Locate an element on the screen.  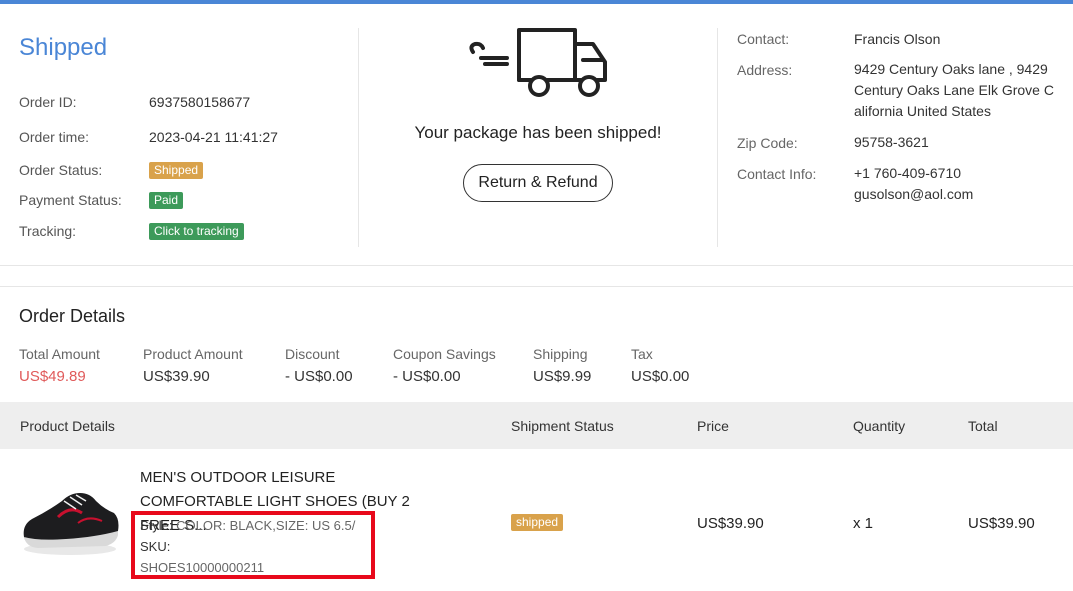
shipment-status-badge: shipped is located at coordinates (537, 522).